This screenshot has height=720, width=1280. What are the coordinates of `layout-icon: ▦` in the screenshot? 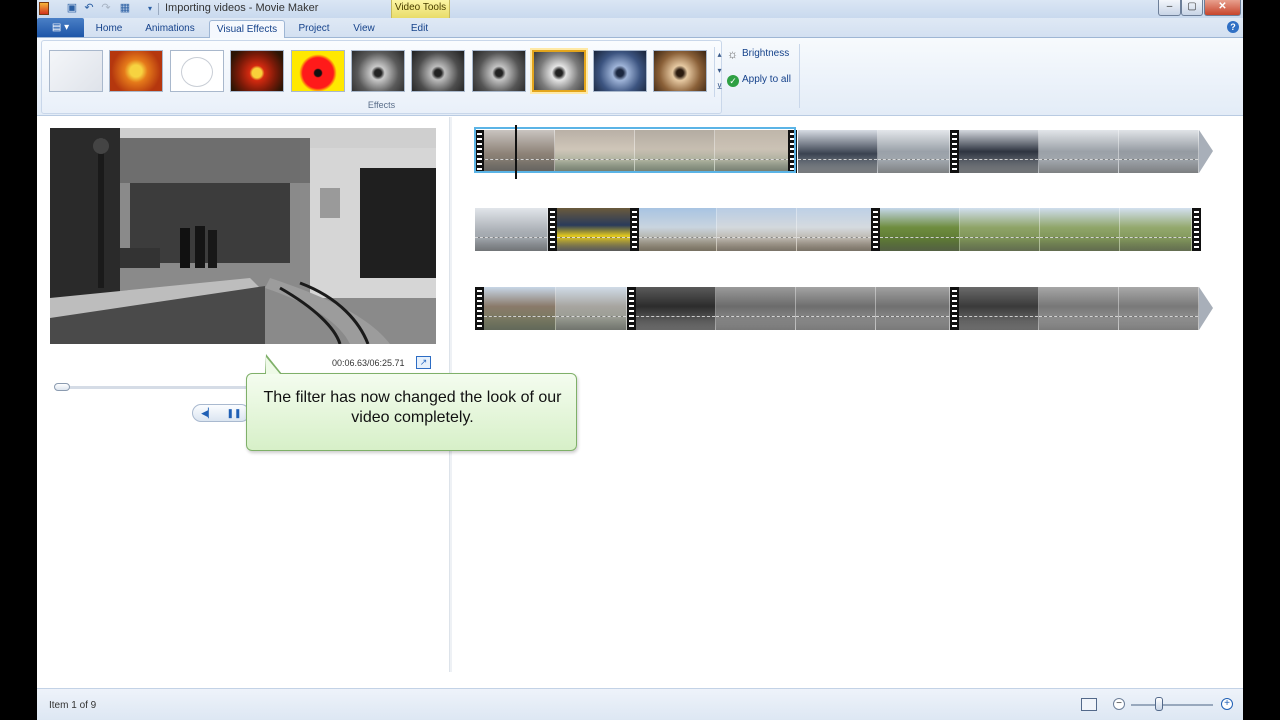 It's located at (125, 8).